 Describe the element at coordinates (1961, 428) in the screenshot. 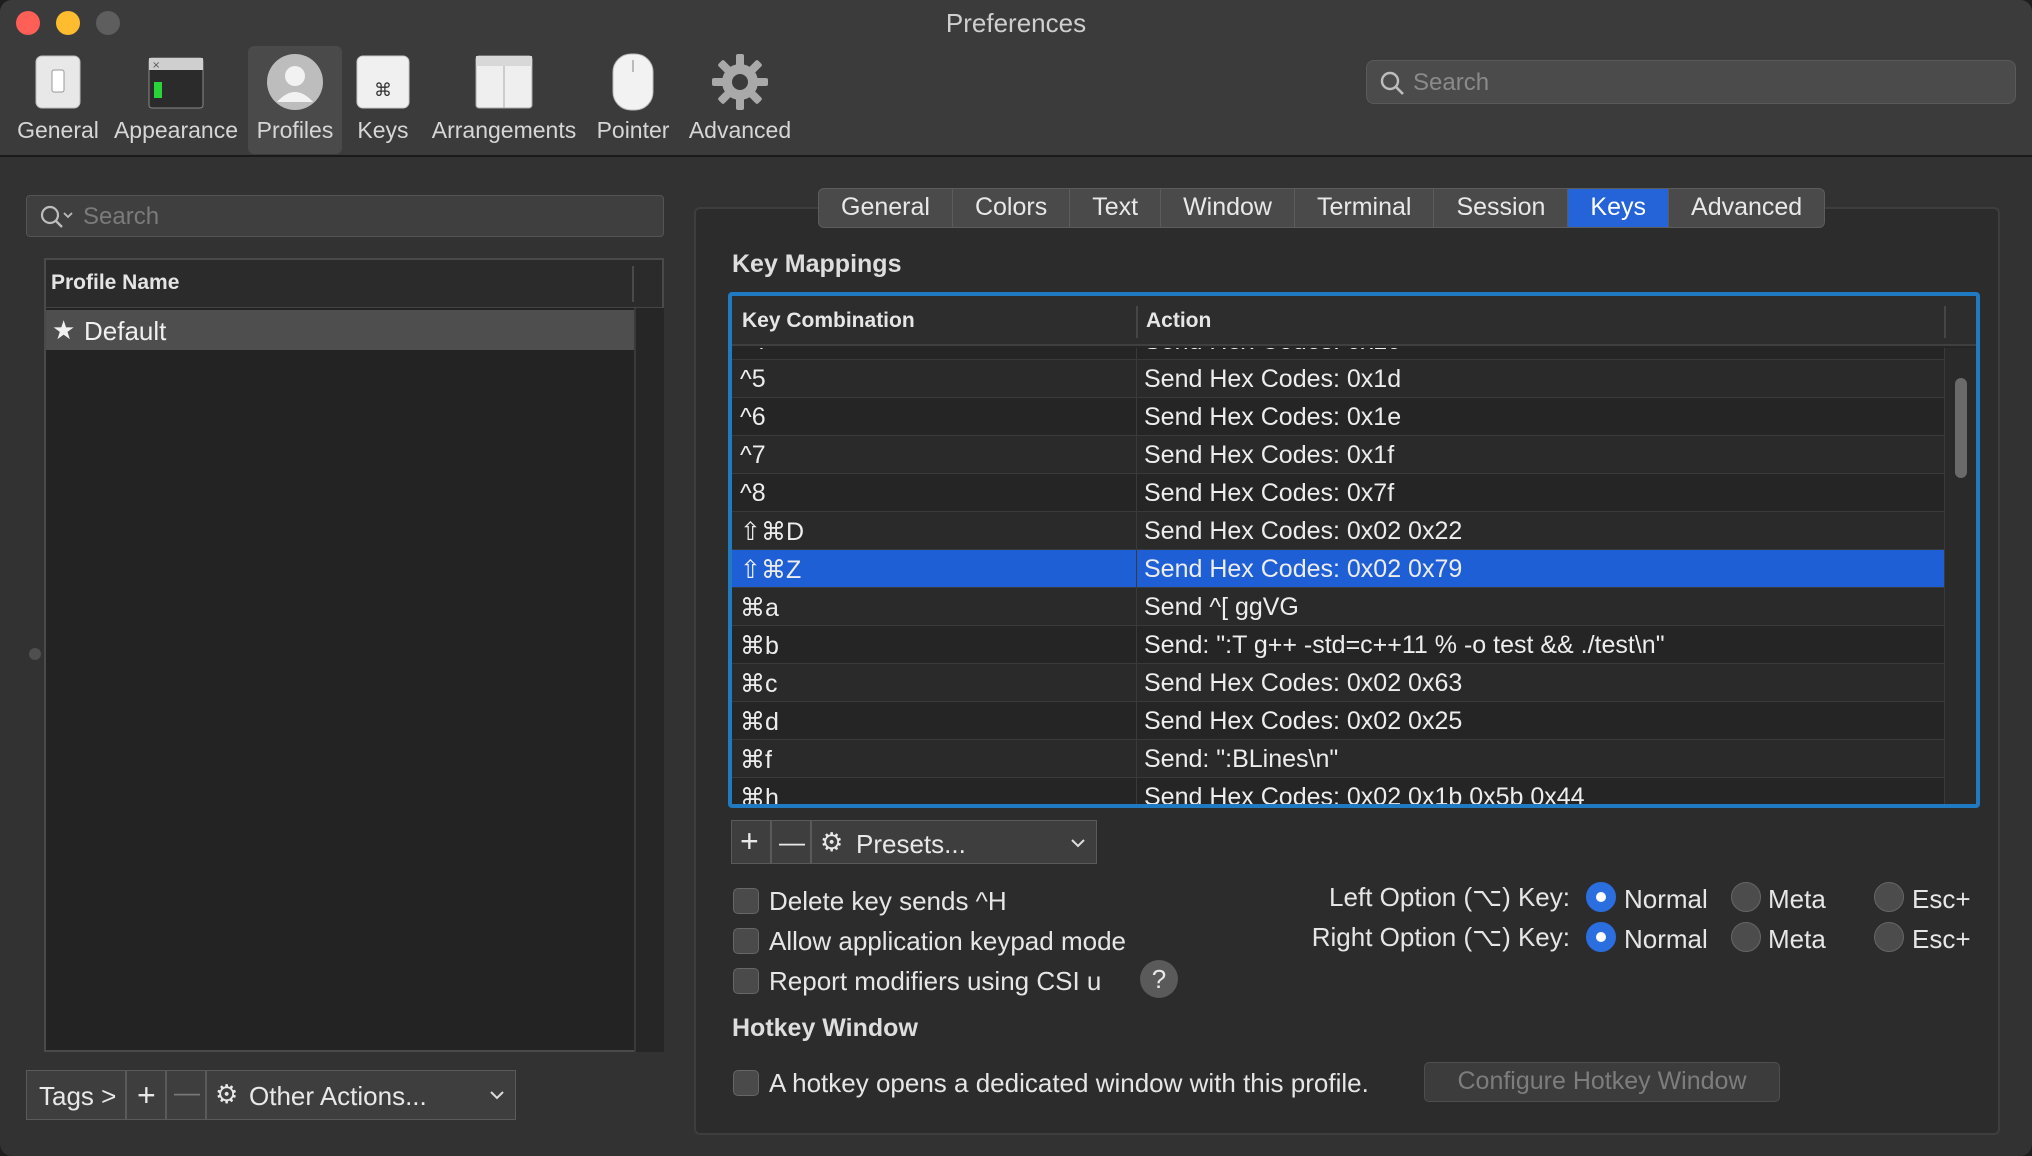

I see `scrollbar-thumb` at that location.